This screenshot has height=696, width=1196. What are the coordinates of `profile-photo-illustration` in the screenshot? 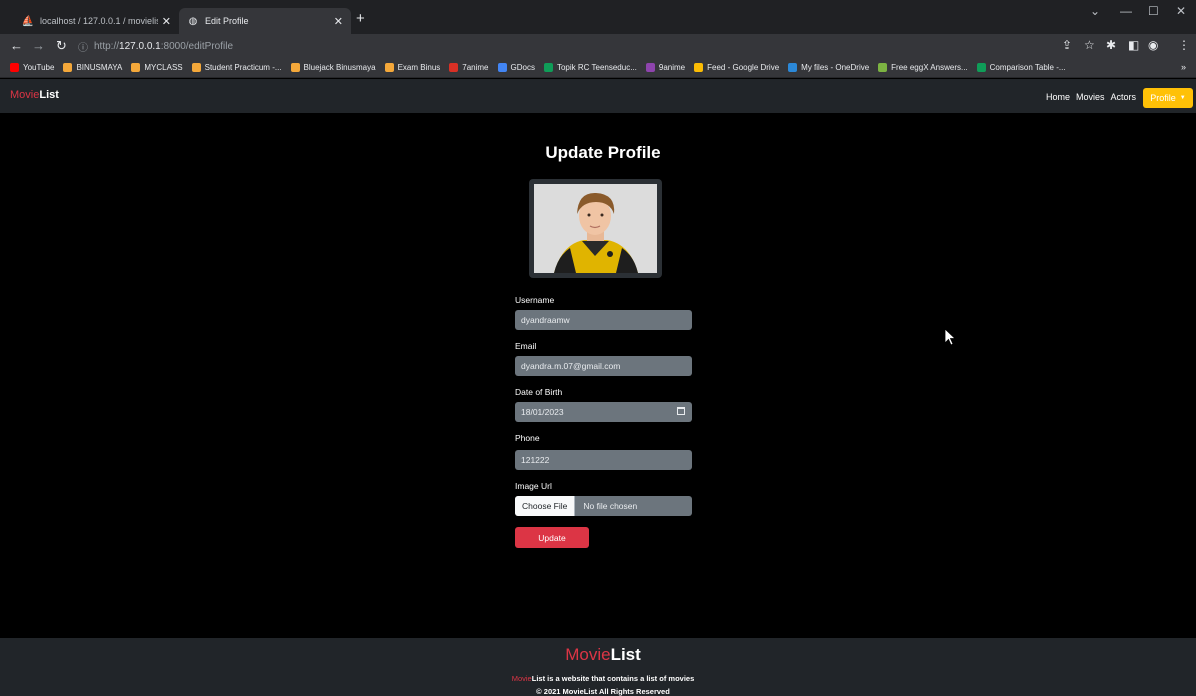 It's located at (595, 228).